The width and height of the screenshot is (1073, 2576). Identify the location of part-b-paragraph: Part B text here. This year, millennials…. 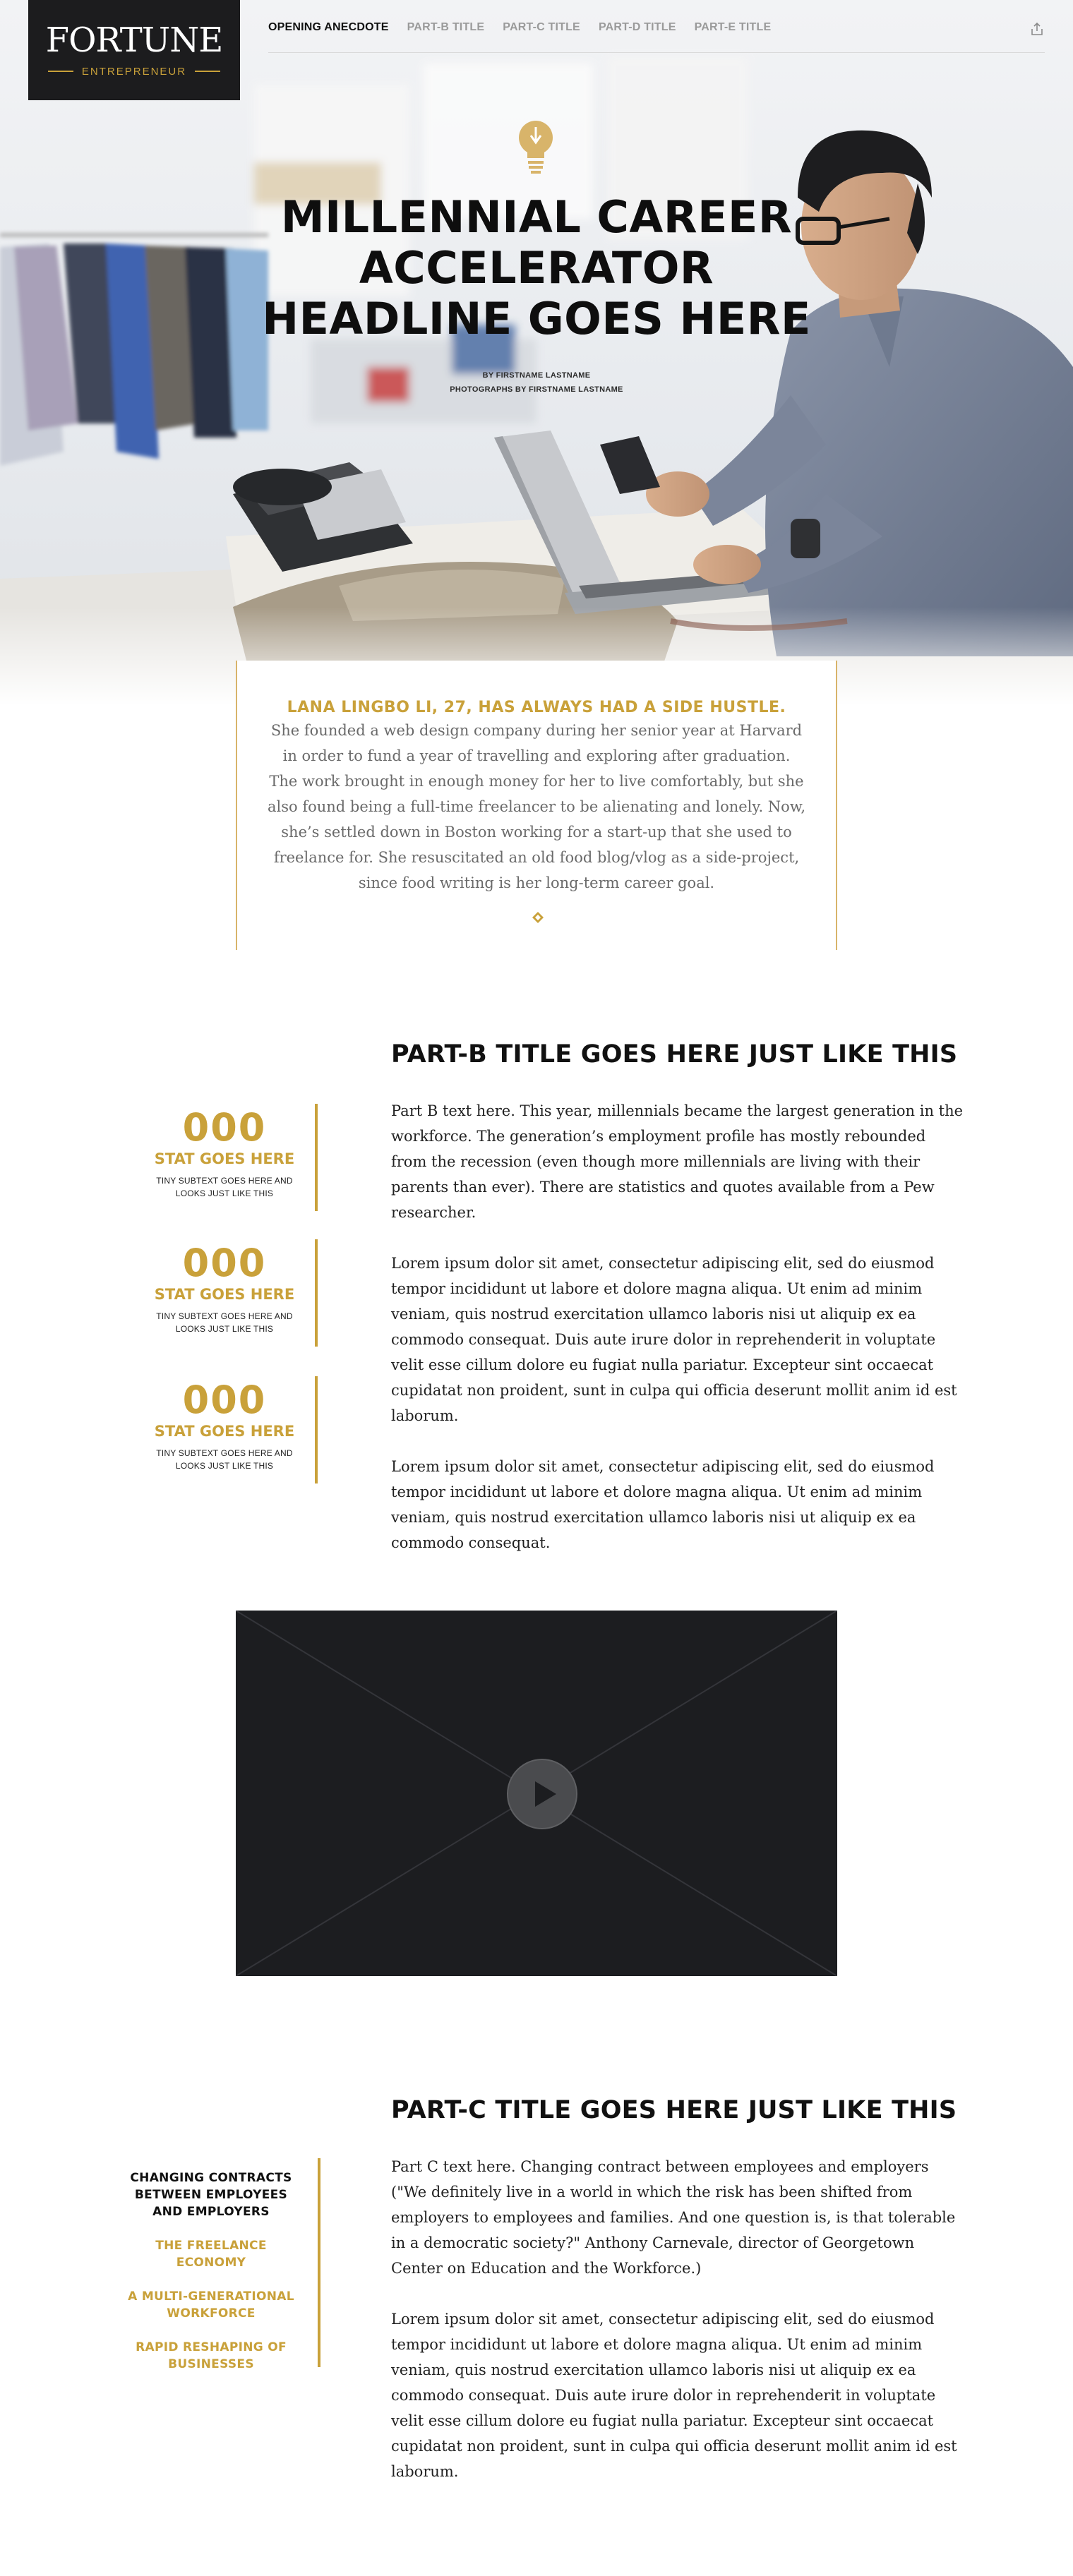
(677, 1161).